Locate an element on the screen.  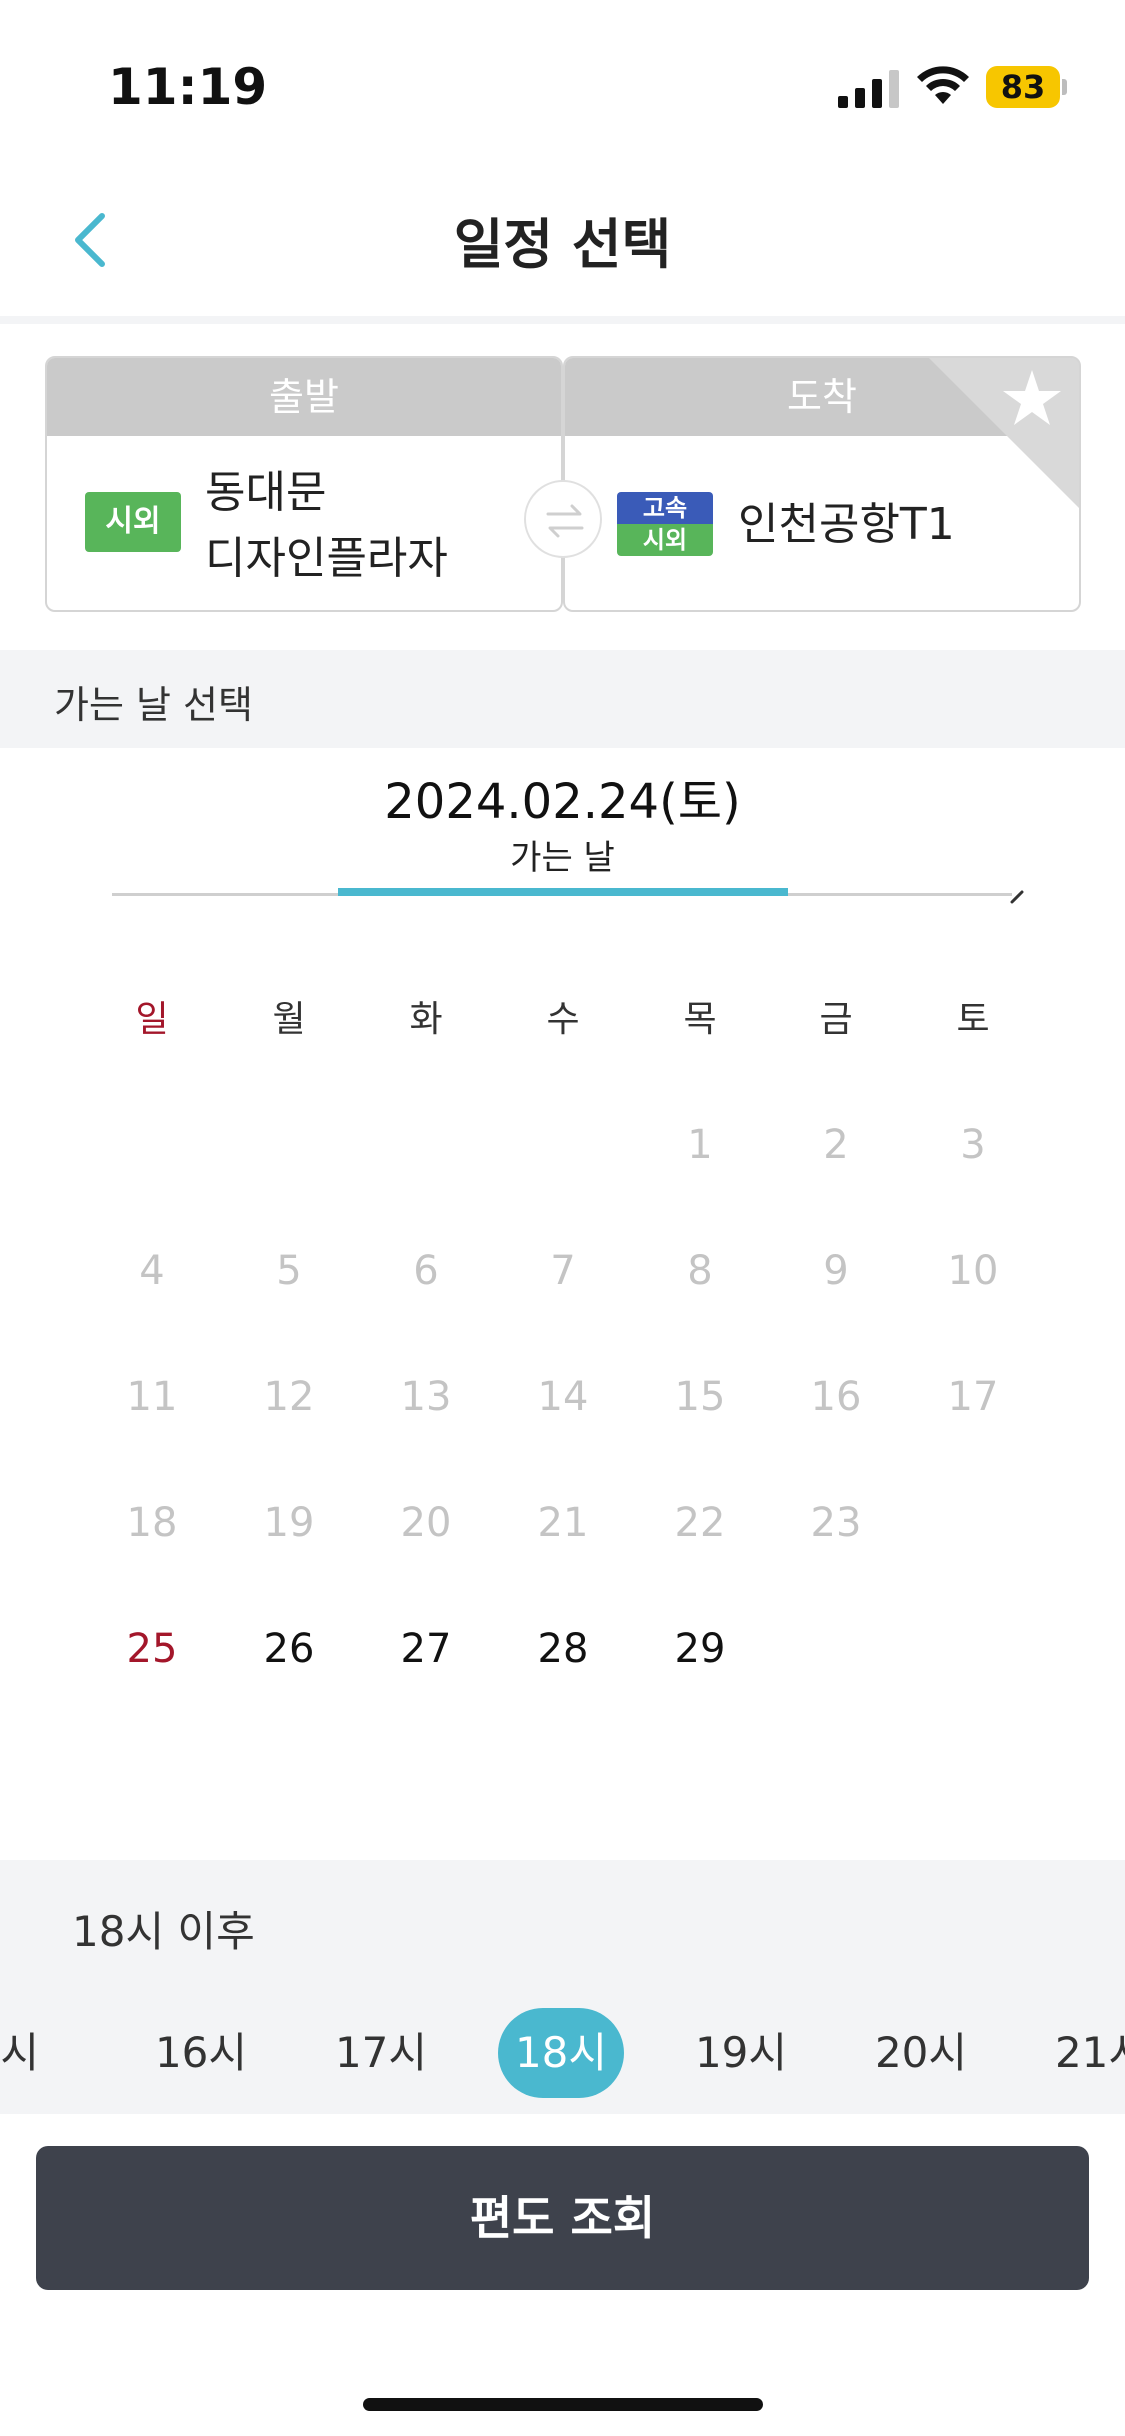
calendar-day-disabled: 20 is located at coordinates (426, 1523).